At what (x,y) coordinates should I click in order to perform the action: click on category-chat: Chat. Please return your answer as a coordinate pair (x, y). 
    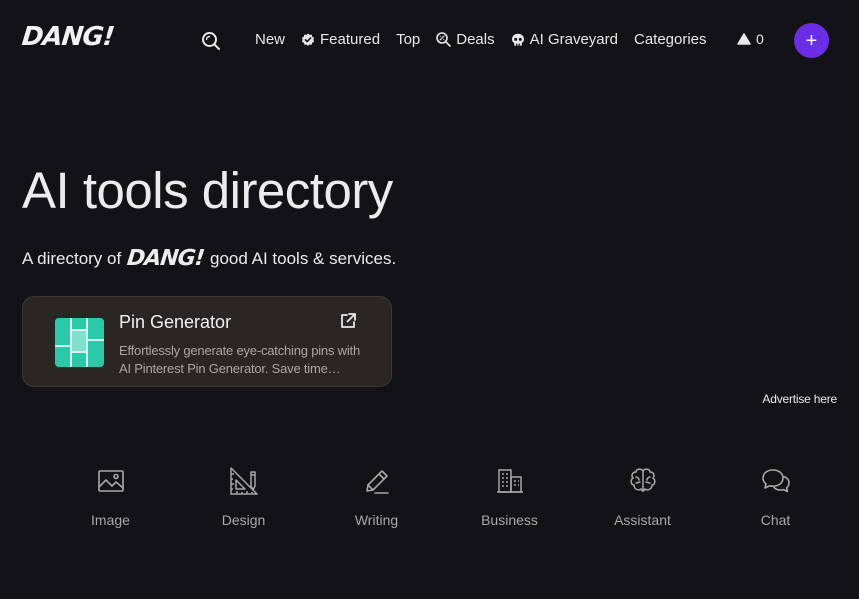
    Looking at the image, I should click on (775, 496).